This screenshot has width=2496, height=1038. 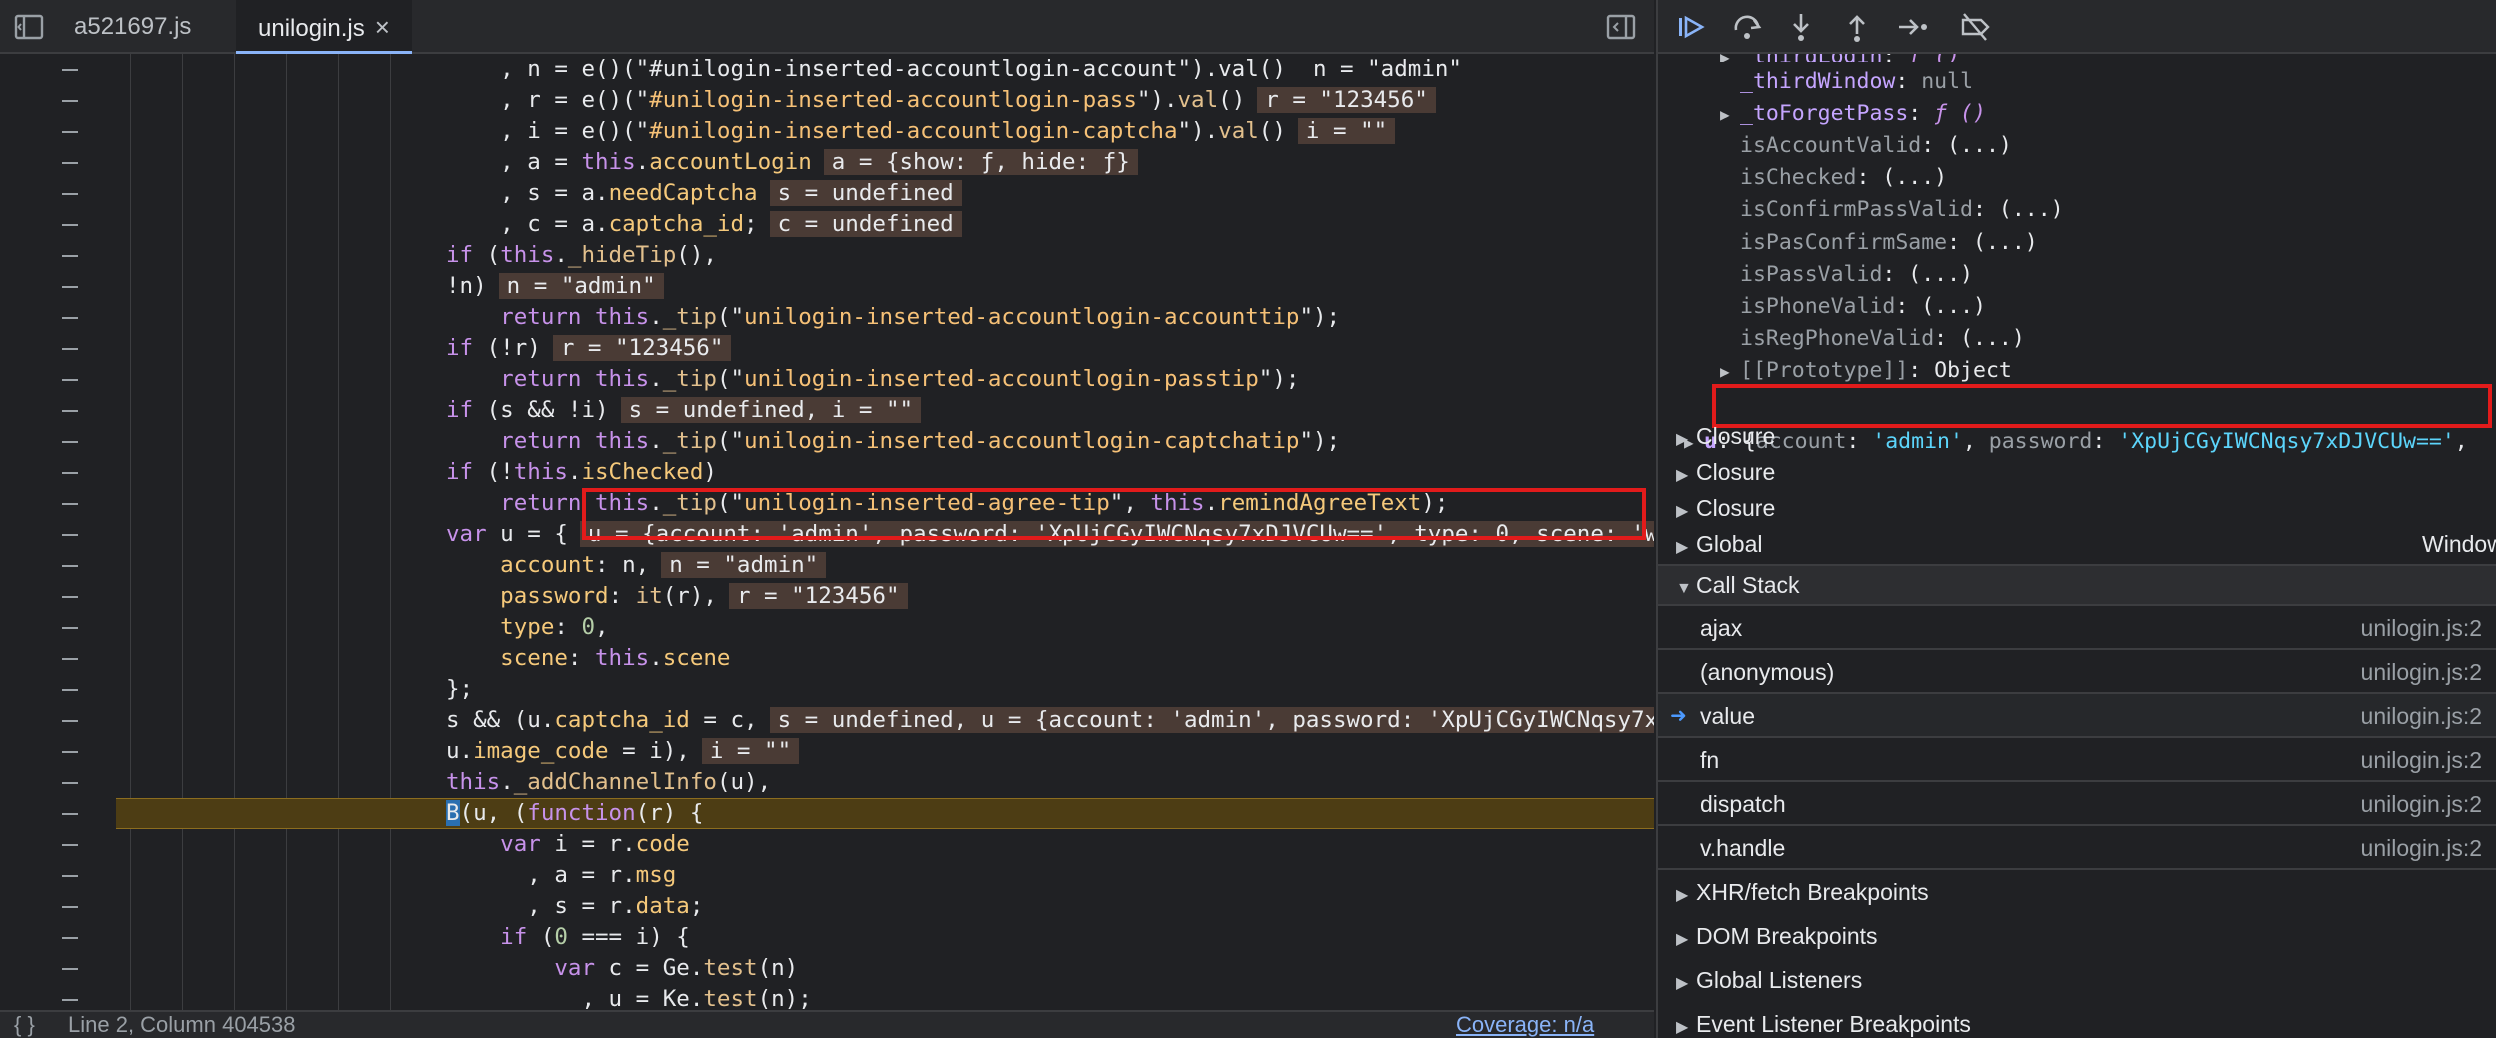 I want to click on toggle-debugger-sidebar-icon, so click(x=1621, y=27).